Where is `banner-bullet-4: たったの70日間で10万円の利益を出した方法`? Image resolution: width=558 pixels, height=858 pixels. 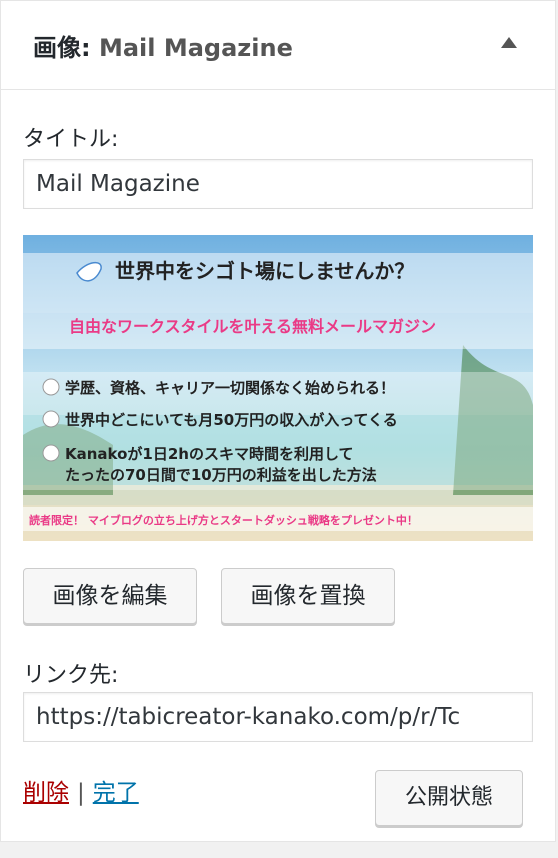 banner-bullet-4: たったの70日間で10万円の利益を出した方法 is located at coordinates (221, 475).